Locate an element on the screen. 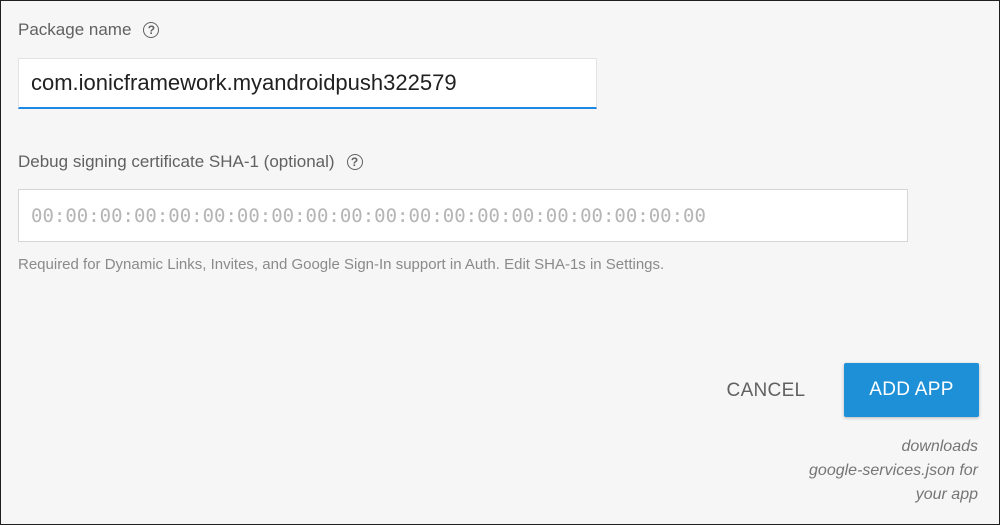 This screenshot has width=1000, height=525. download-note-line: your app is located at coordinates (946, 494).